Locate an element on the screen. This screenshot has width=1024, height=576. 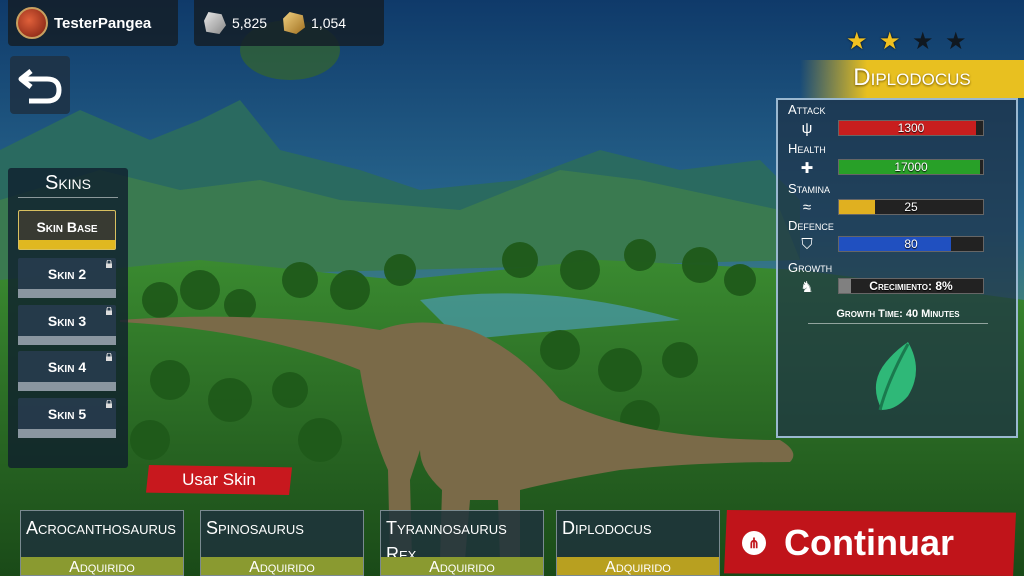
running-dino-icon: ≈ is located at coordinates (807, 207).